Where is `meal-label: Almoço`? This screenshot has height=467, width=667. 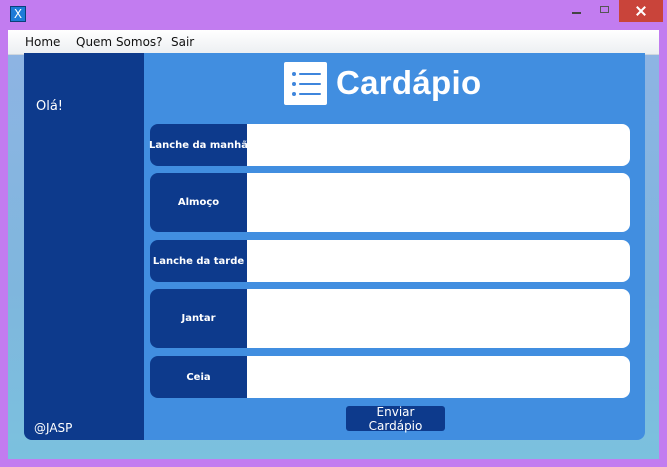
meal-label: Almoço is located at coordinates (198, 202).